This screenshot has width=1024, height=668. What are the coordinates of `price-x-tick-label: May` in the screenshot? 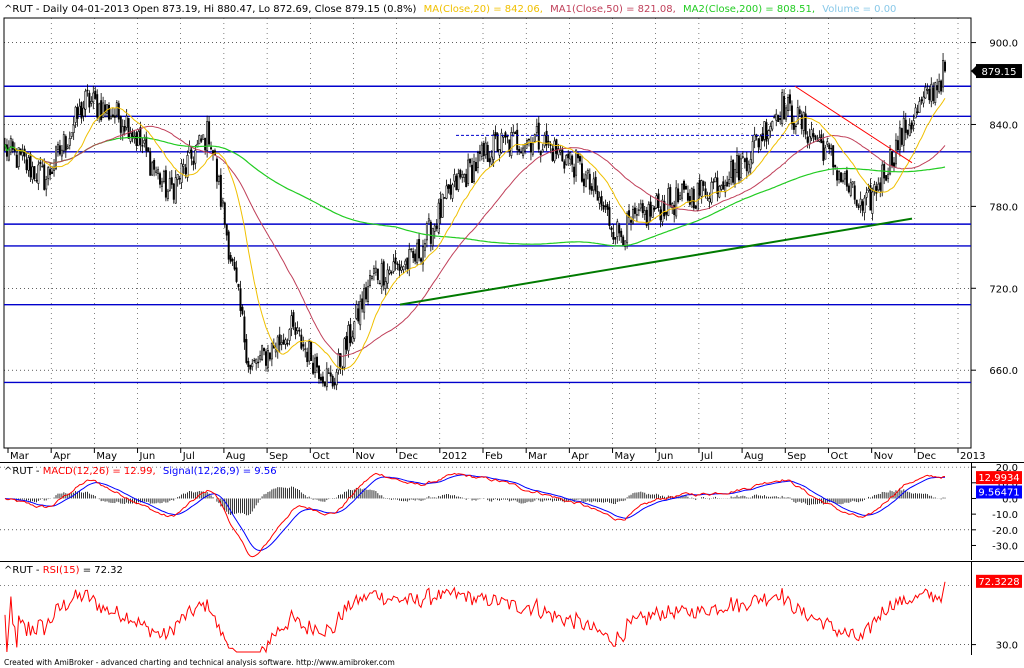 It's located at (106, 456).